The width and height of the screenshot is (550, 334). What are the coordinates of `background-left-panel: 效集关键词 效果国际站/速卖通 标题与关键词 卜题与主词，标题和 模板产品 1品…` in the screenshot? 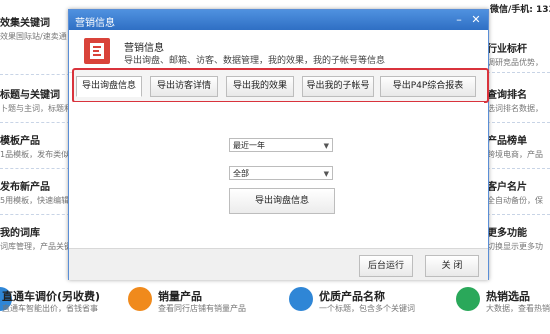 It's located at (36, 135).